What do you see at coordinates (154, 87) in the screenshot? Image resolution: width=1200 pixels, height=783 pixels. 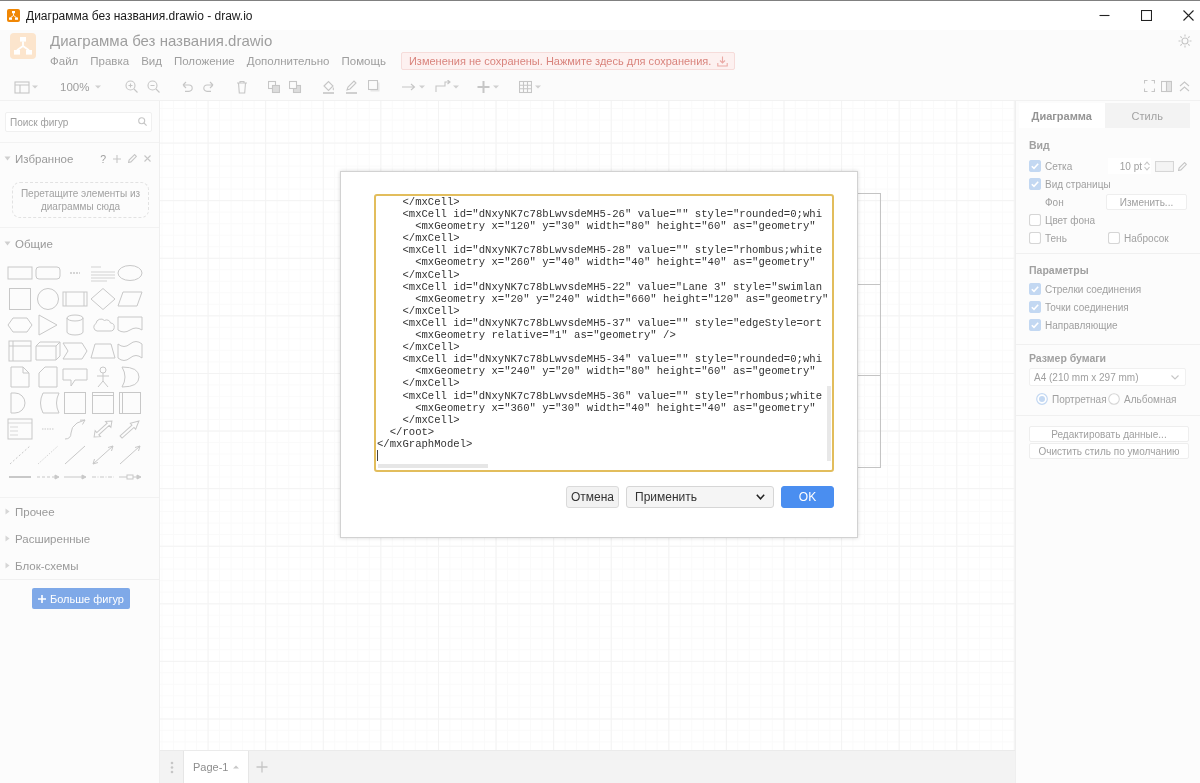 I see `zoom-out-icon` at bounding box center [154, 87].